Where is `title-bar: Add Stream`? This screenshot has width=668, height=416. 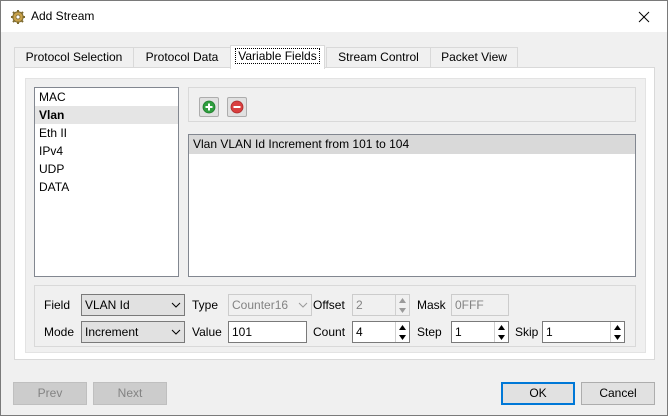 title-bar: Add Stream is located at coordinates (334, 16).